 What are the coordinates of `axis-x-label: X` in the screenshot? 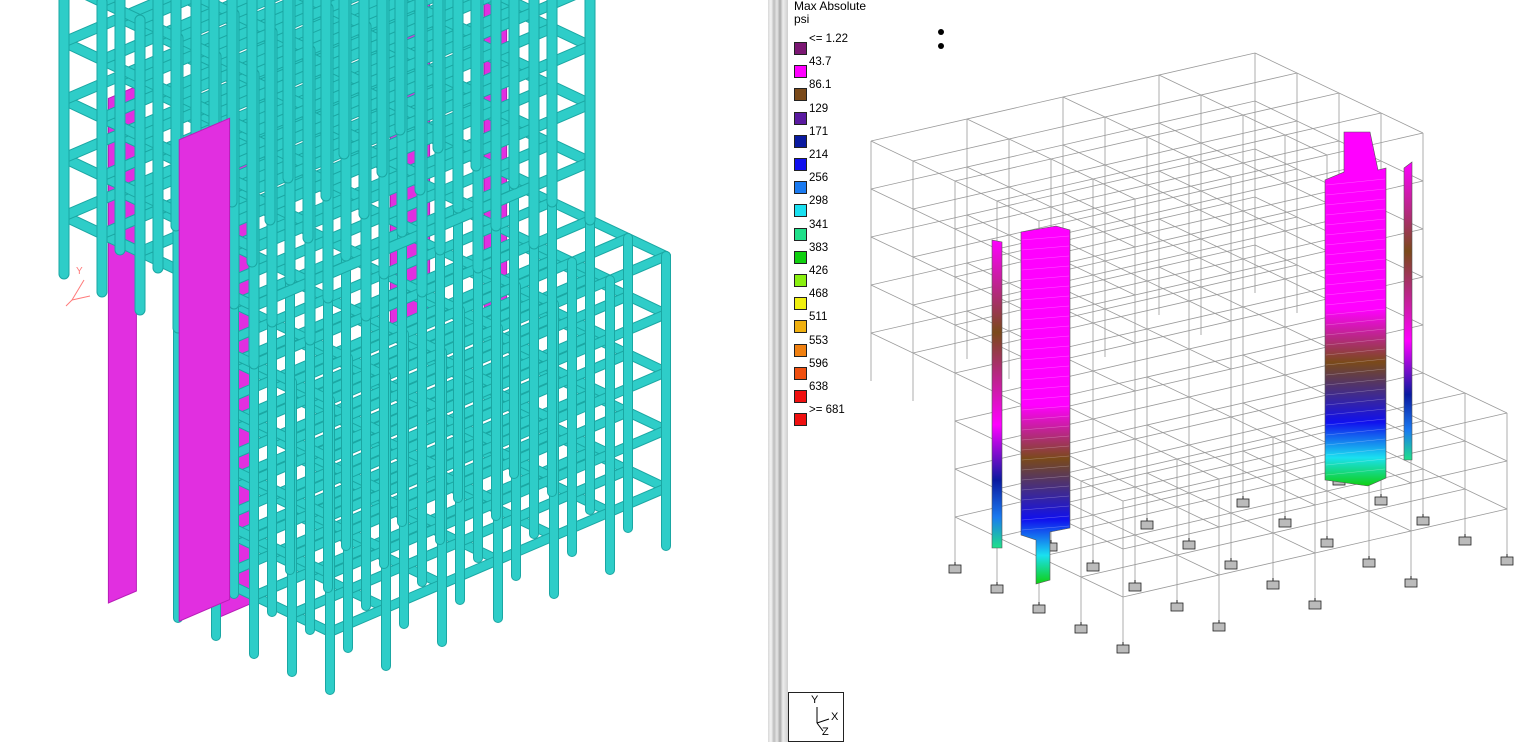 It's located at (835, 717).